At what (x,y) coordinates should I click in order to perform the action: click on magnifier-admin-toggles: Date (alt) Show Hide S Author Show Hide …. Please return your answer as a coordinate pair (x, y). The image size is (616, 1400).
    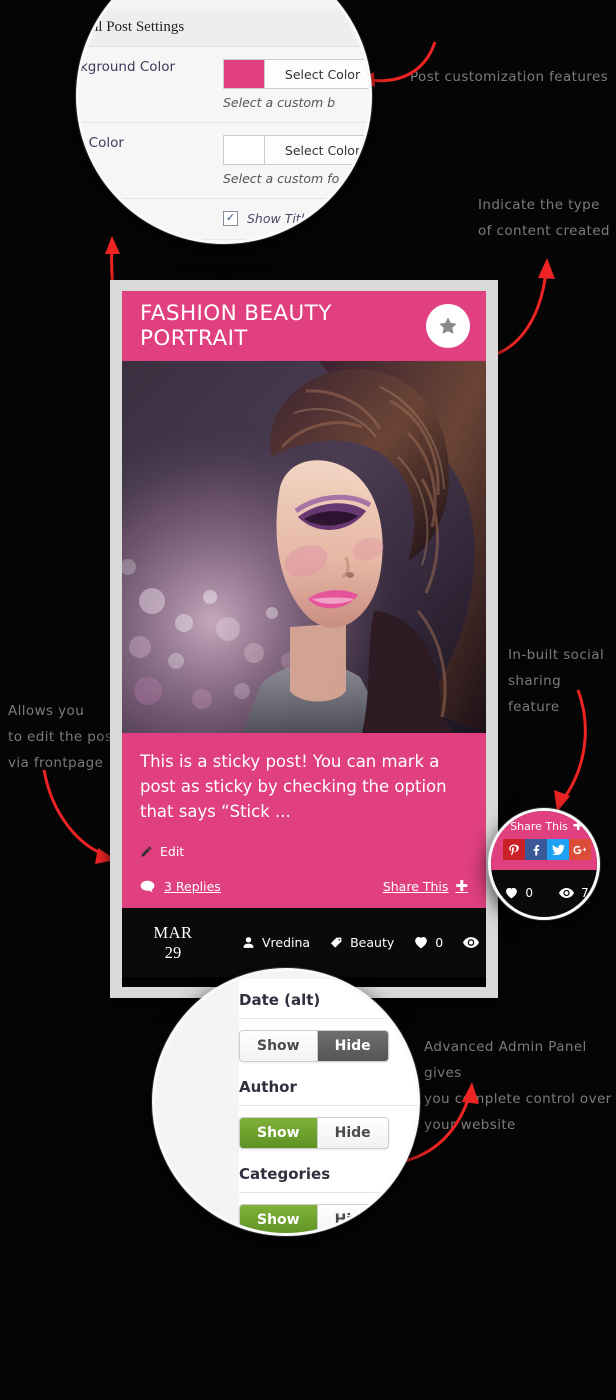
    Looking at the image, I should click on (286, 1102).